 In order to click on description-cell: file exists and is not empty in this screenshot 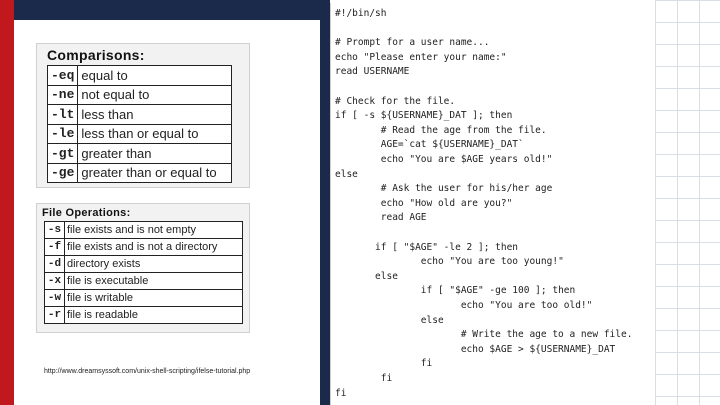, I will do `click(153, 230)`.